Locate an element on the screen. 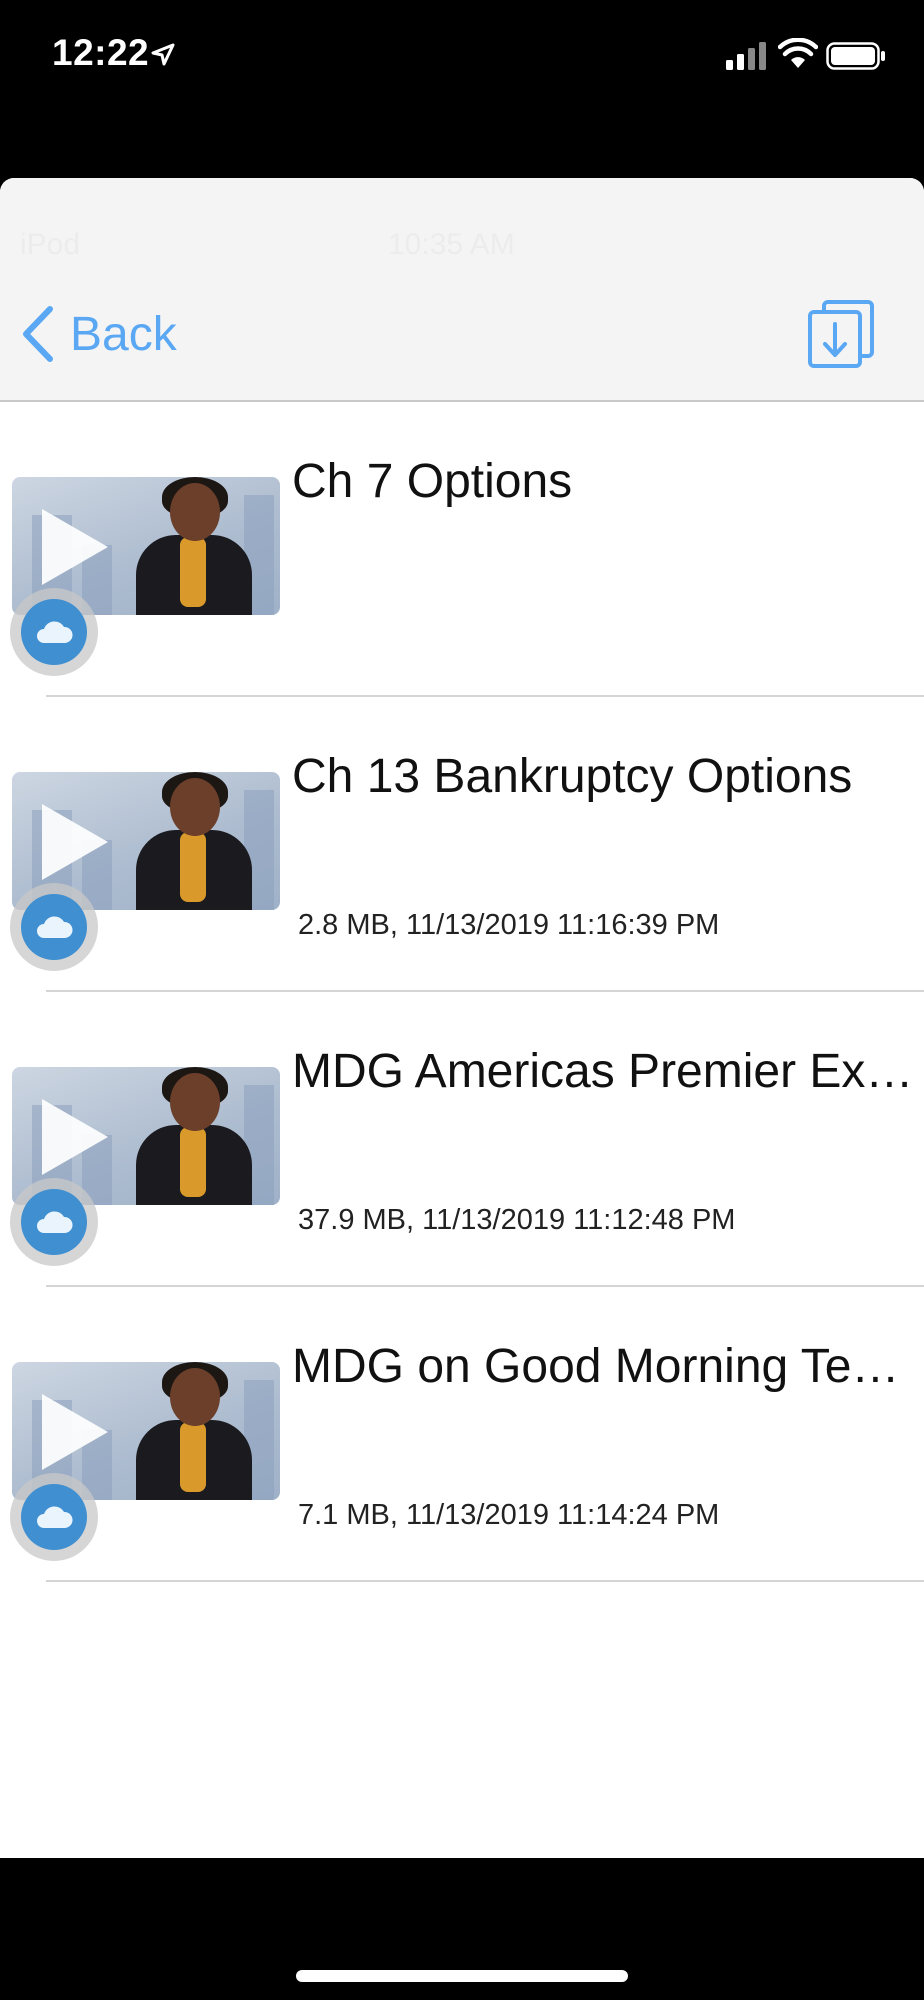  video-meta: 2.8 MB, 11/13/2019 11:16:39 PM is located at coordinates (509, 925).